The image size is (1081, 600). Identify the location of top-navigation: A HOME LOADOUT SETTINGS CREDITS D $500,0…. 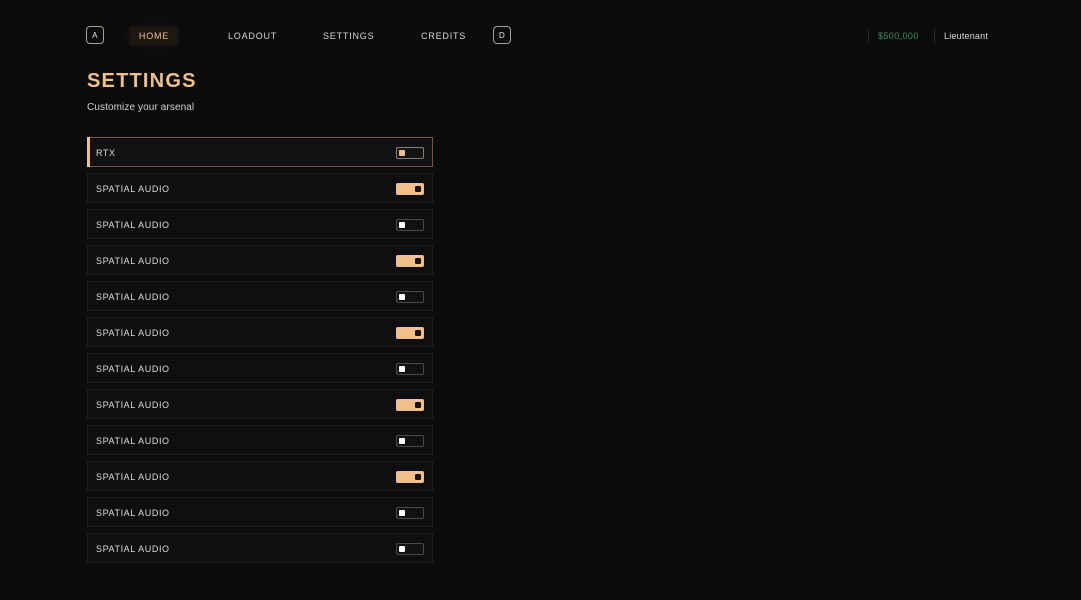
(540, 36).